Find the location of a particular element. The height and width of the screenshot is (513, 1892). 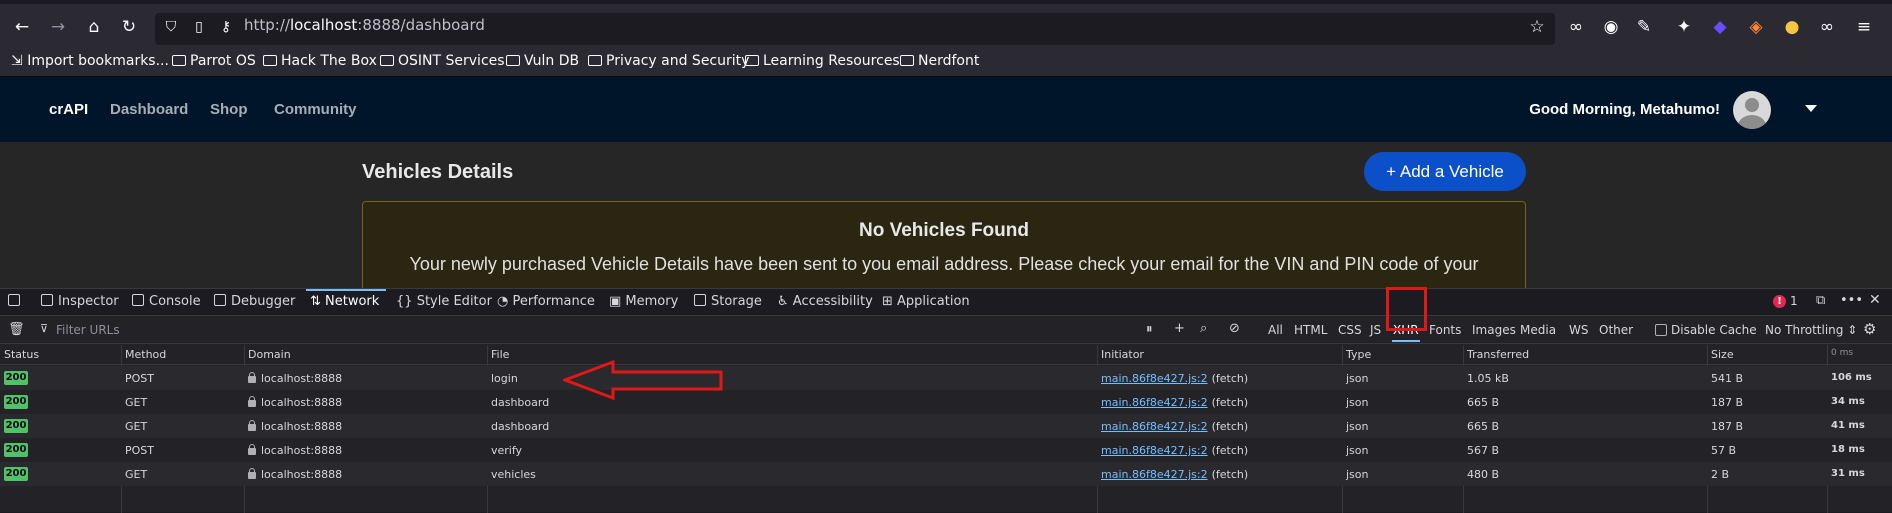

mask-icon: ∞ is located at coordinates (1576, 27).